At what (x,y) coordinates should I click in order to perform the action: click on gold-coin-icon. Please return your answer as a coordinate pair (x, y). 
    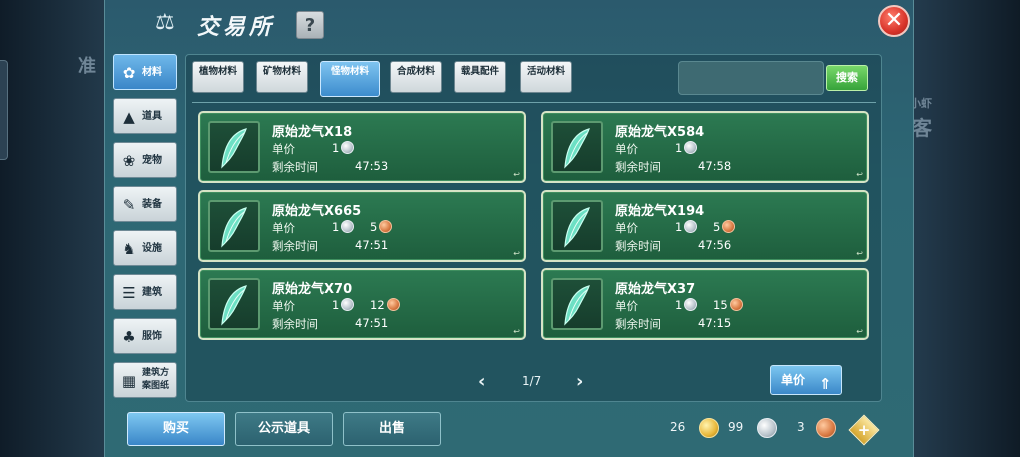
    Looking at the image, I should click on (709, 428).